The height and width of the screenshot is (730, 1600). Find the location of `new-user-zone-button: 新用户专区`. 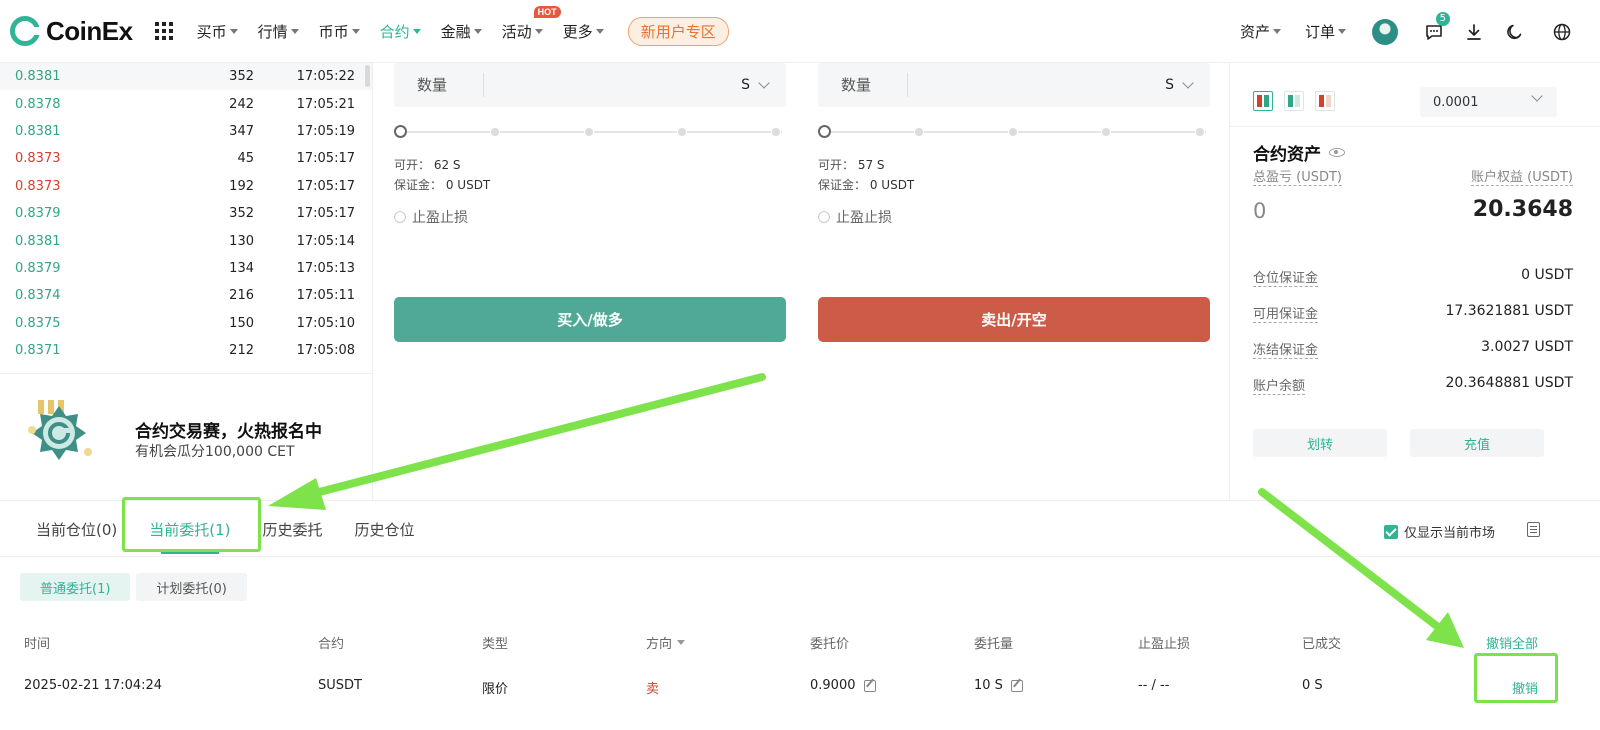

new-user-zone-button: 新用户专区 is located at coordinates (678, 31).